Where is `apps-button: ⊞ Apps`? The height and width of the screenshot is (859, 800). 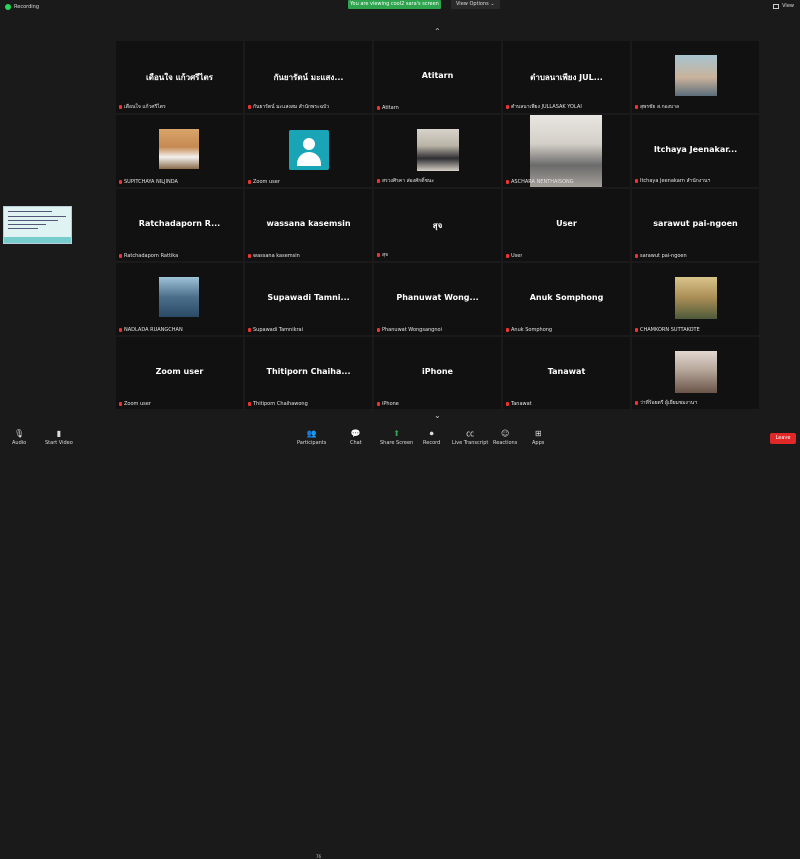
apps-button: ⊞ Apps is located at coordinates (538, 438).